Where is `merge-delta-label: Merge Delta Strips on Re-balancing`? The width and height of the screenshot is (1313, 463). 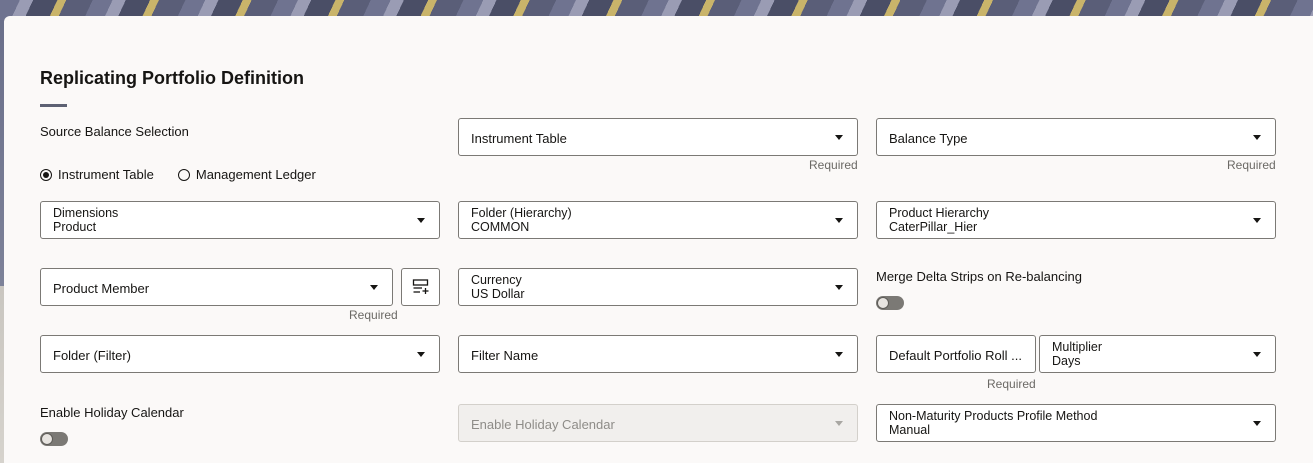 merge-delta-label: Merge Delta Strips on Re-balancing is located at coordinates (979, 276).